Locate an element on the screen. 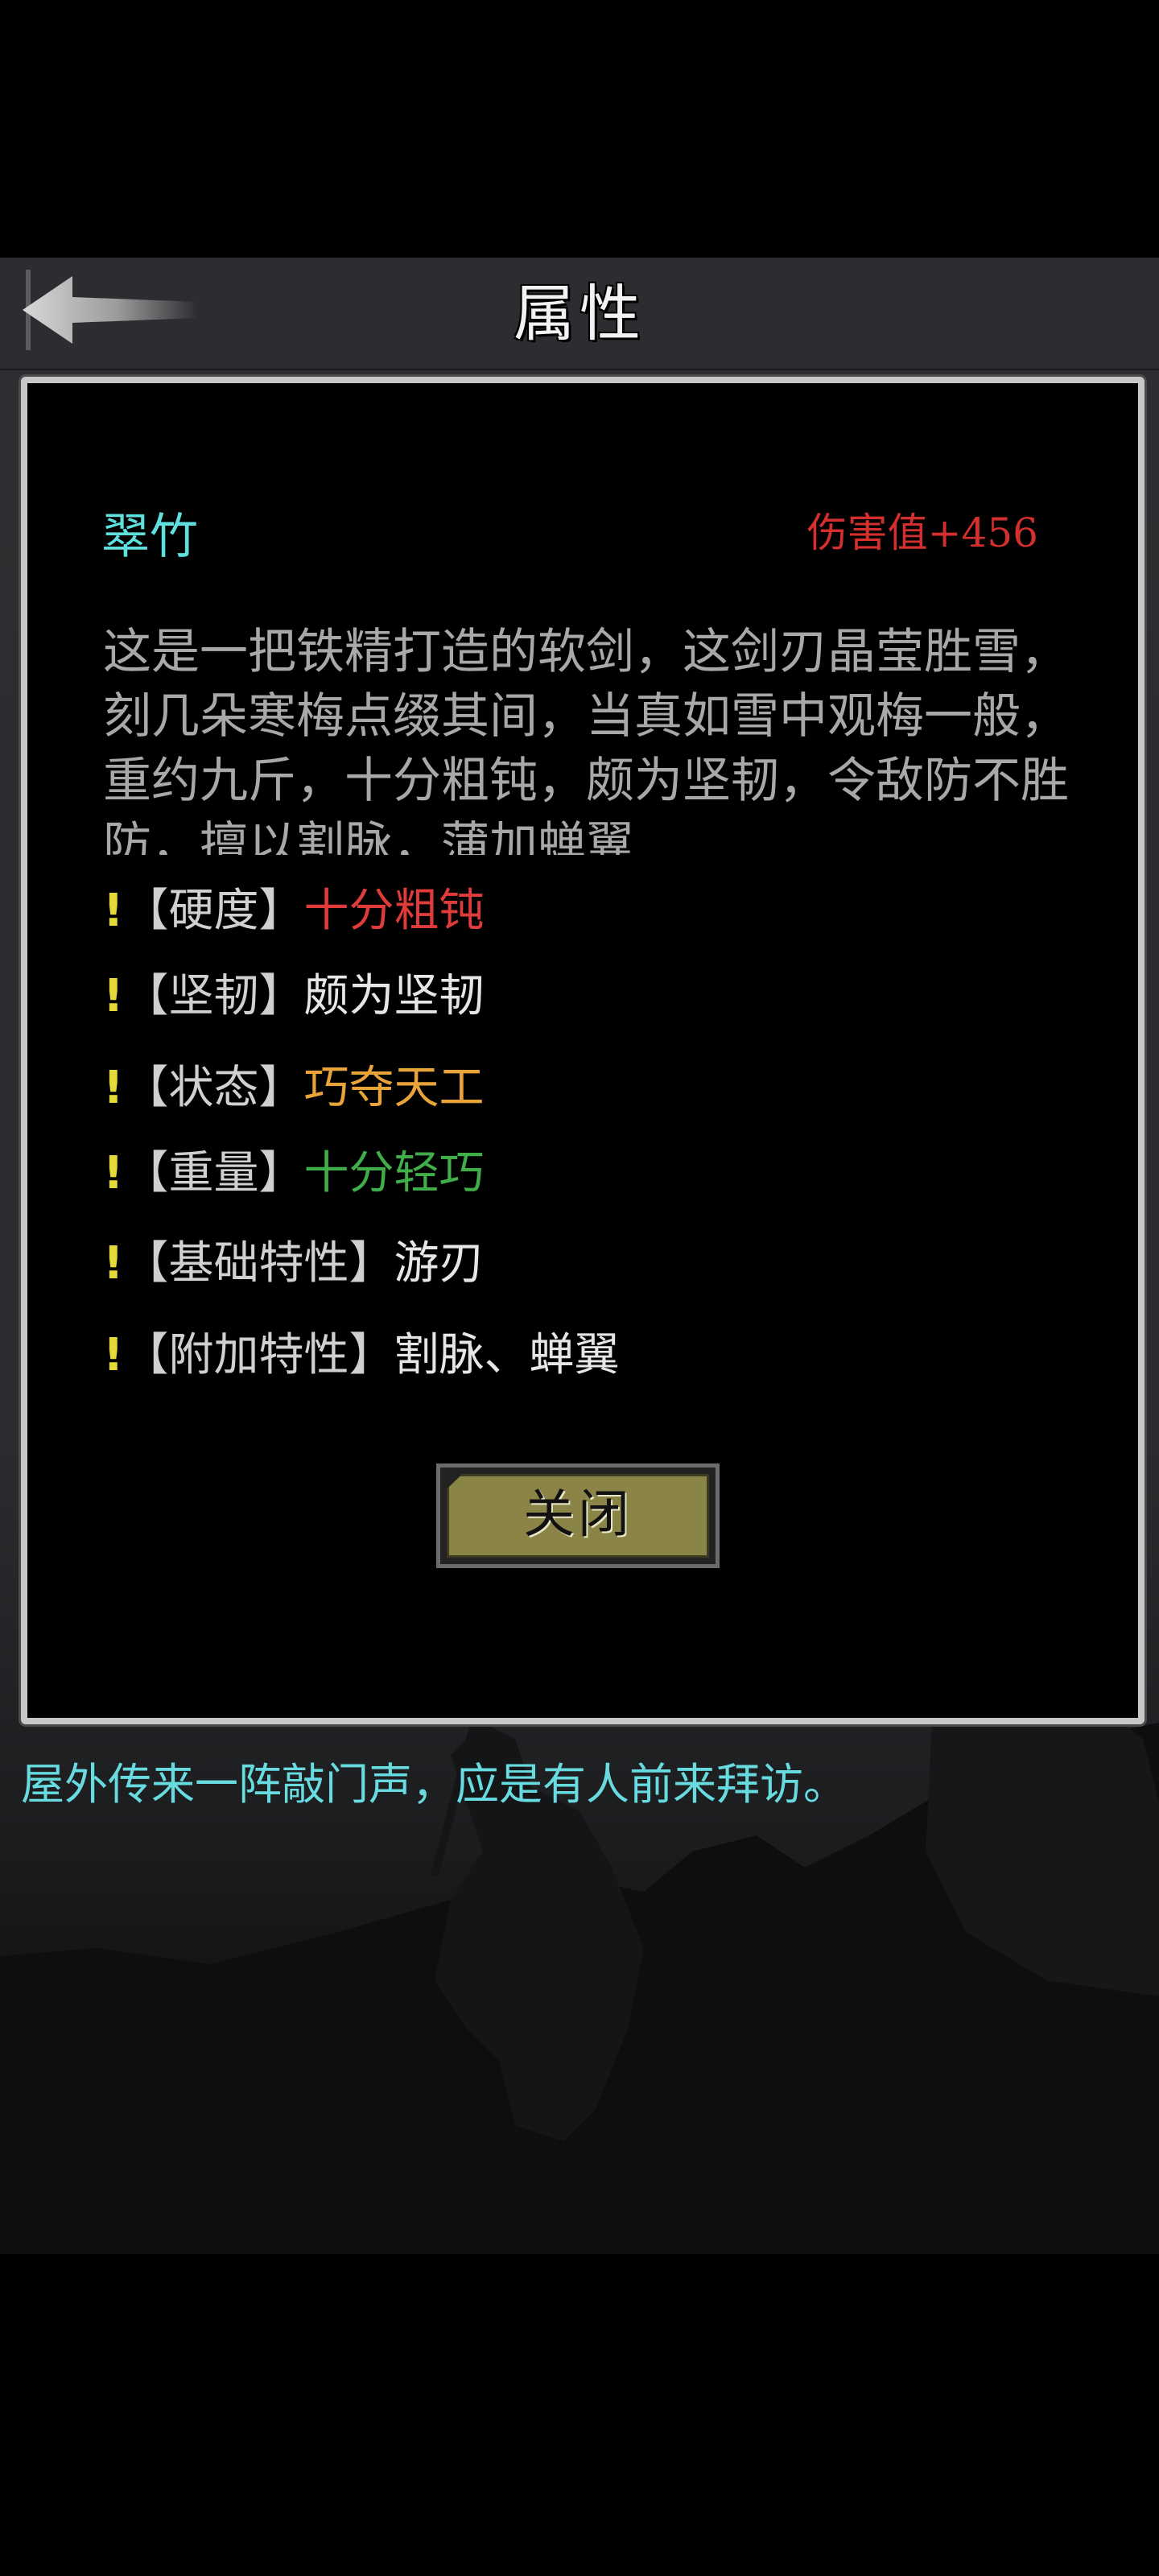  close-button: 关闭 is located at coordinates (578, 1515).